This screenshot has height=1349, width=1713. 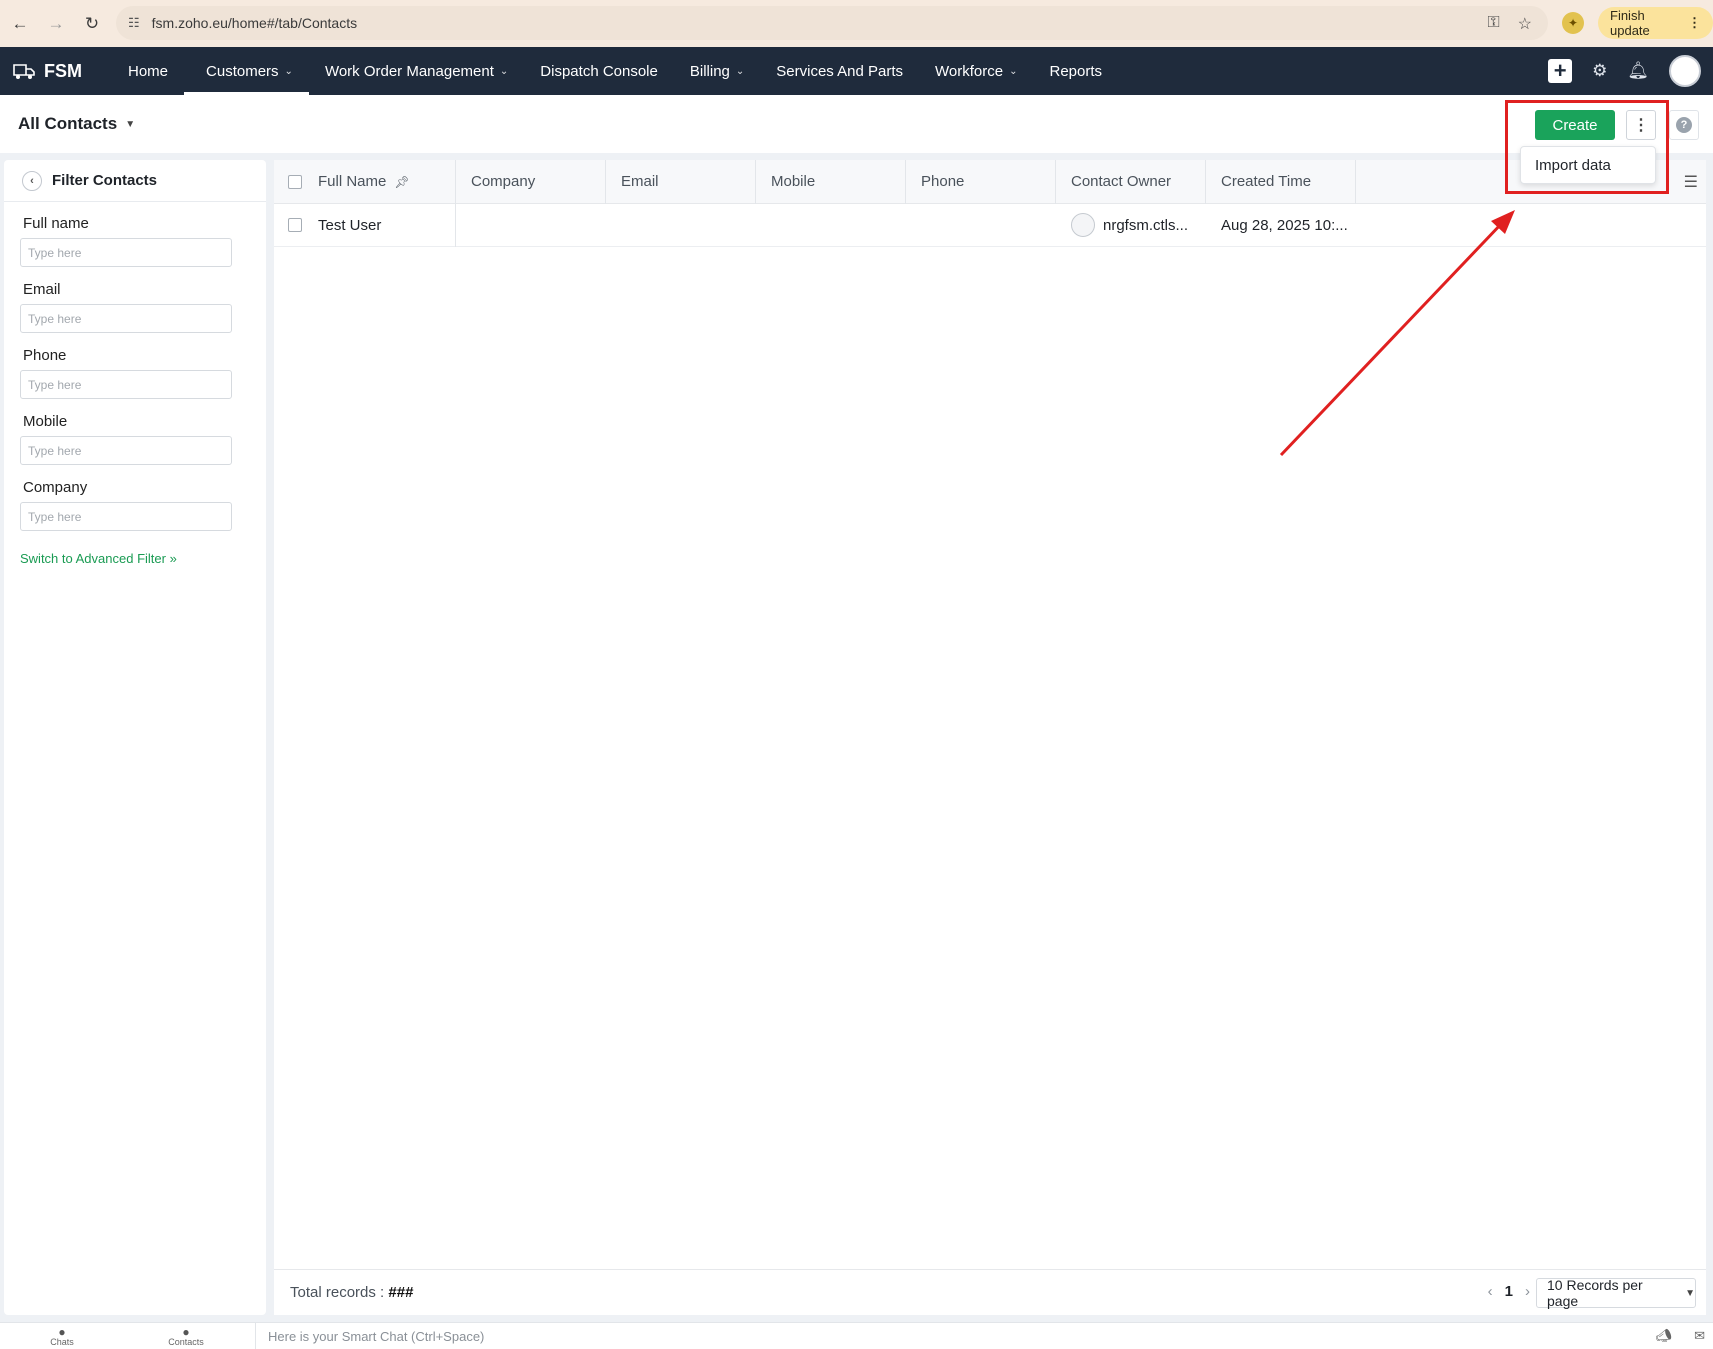 What do you see at coordinates (1641, 125) in the screenshot?
I see `more-options-icon: ⋮` at bounding box center [1641, 125].